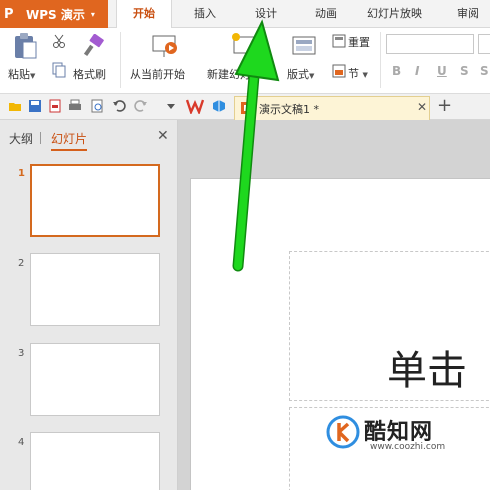 The width and height of the screenshot is (490, 490). What do you see at coordinates (339, 41) in the screenshot?
I see `reset-icon` at bounding box center [339, 41].